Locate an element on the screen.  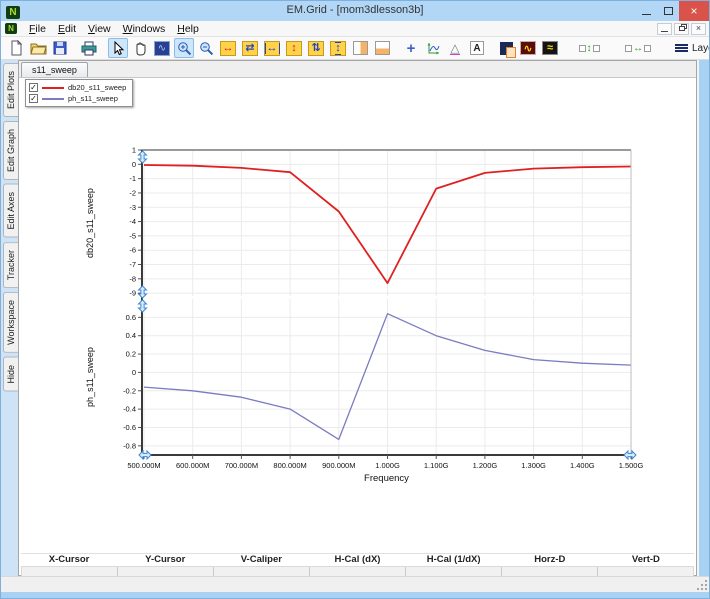
svg-text: 1.300G is located at coordinates (533, 465).